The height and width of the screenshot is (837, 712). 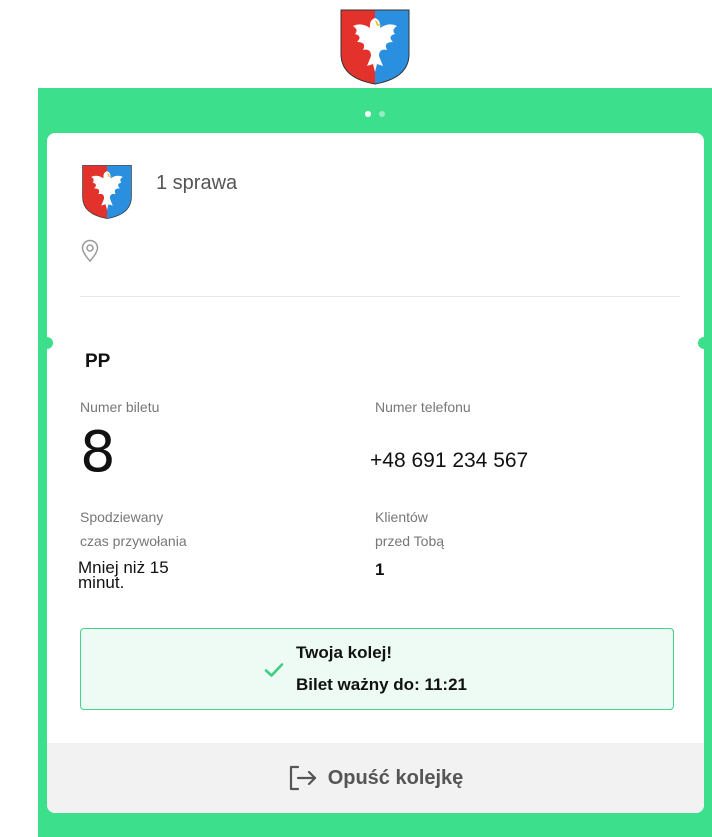 What do you see at coordinates (381, 684) in the screenshot?
I see `ticket-valid-until: Bilet ważny do: 11:21` at bounding box center [381, 684].